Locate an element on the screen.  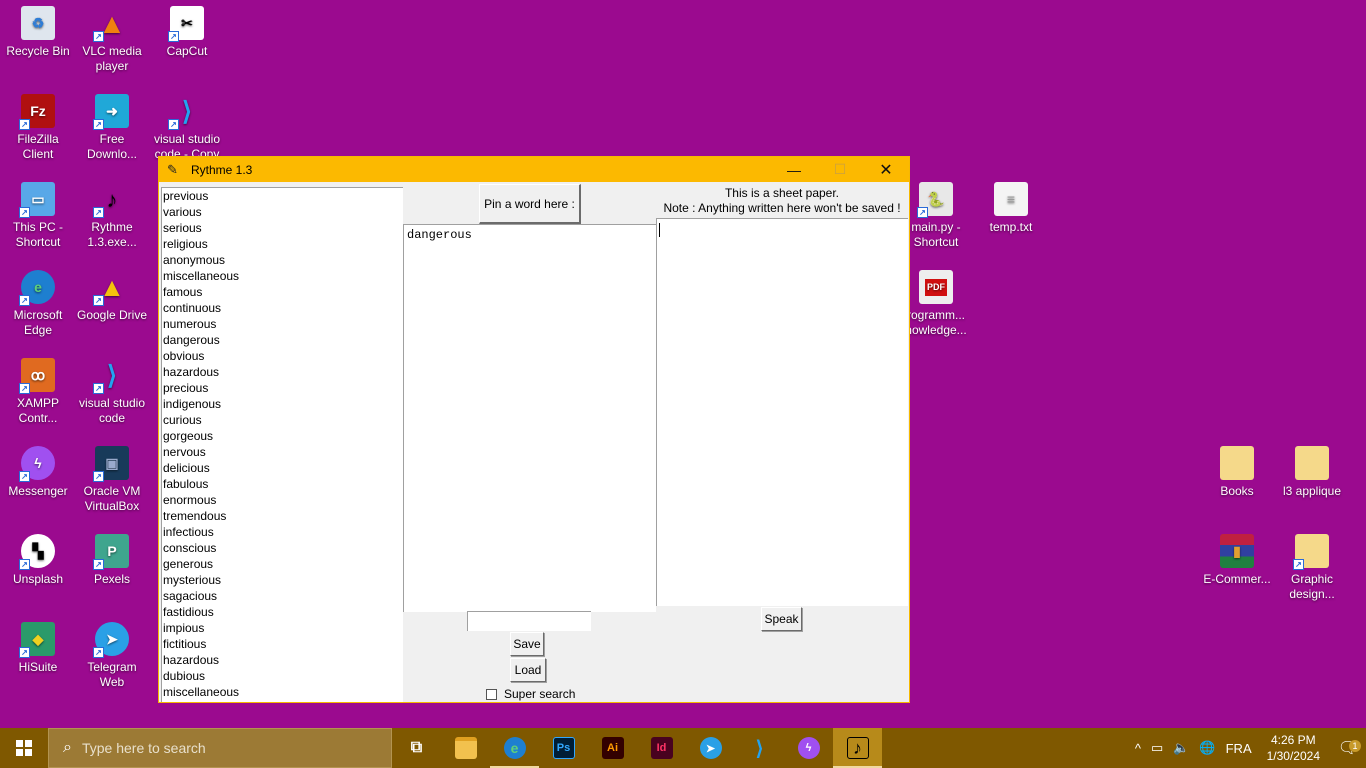
action-center-button: 🗨 1 is located at coordinates (1348, 748).